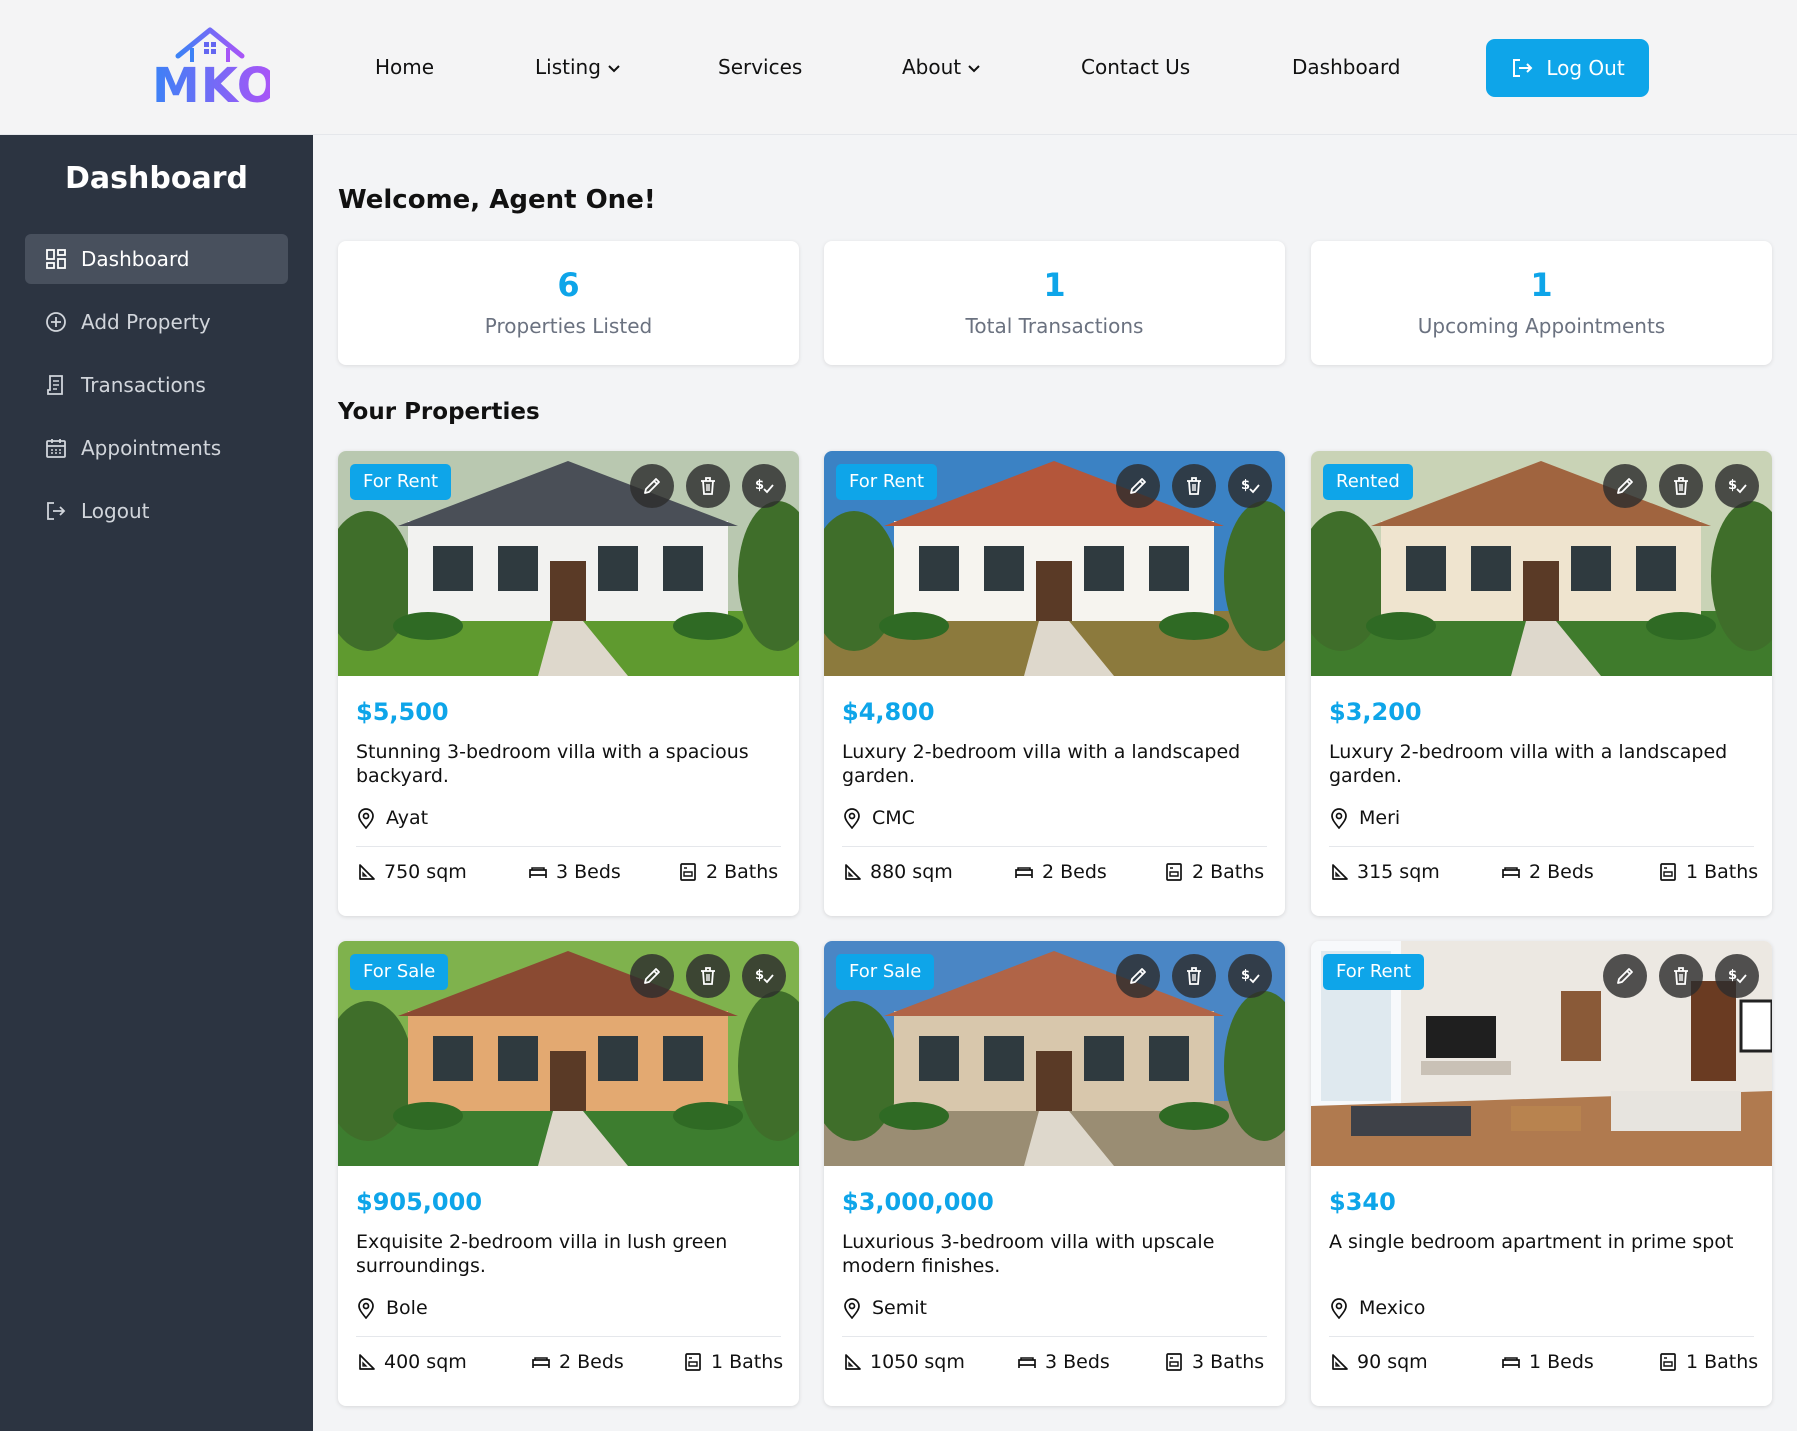  I want to click on property-baths: 2 Baths, so click(728, 872).